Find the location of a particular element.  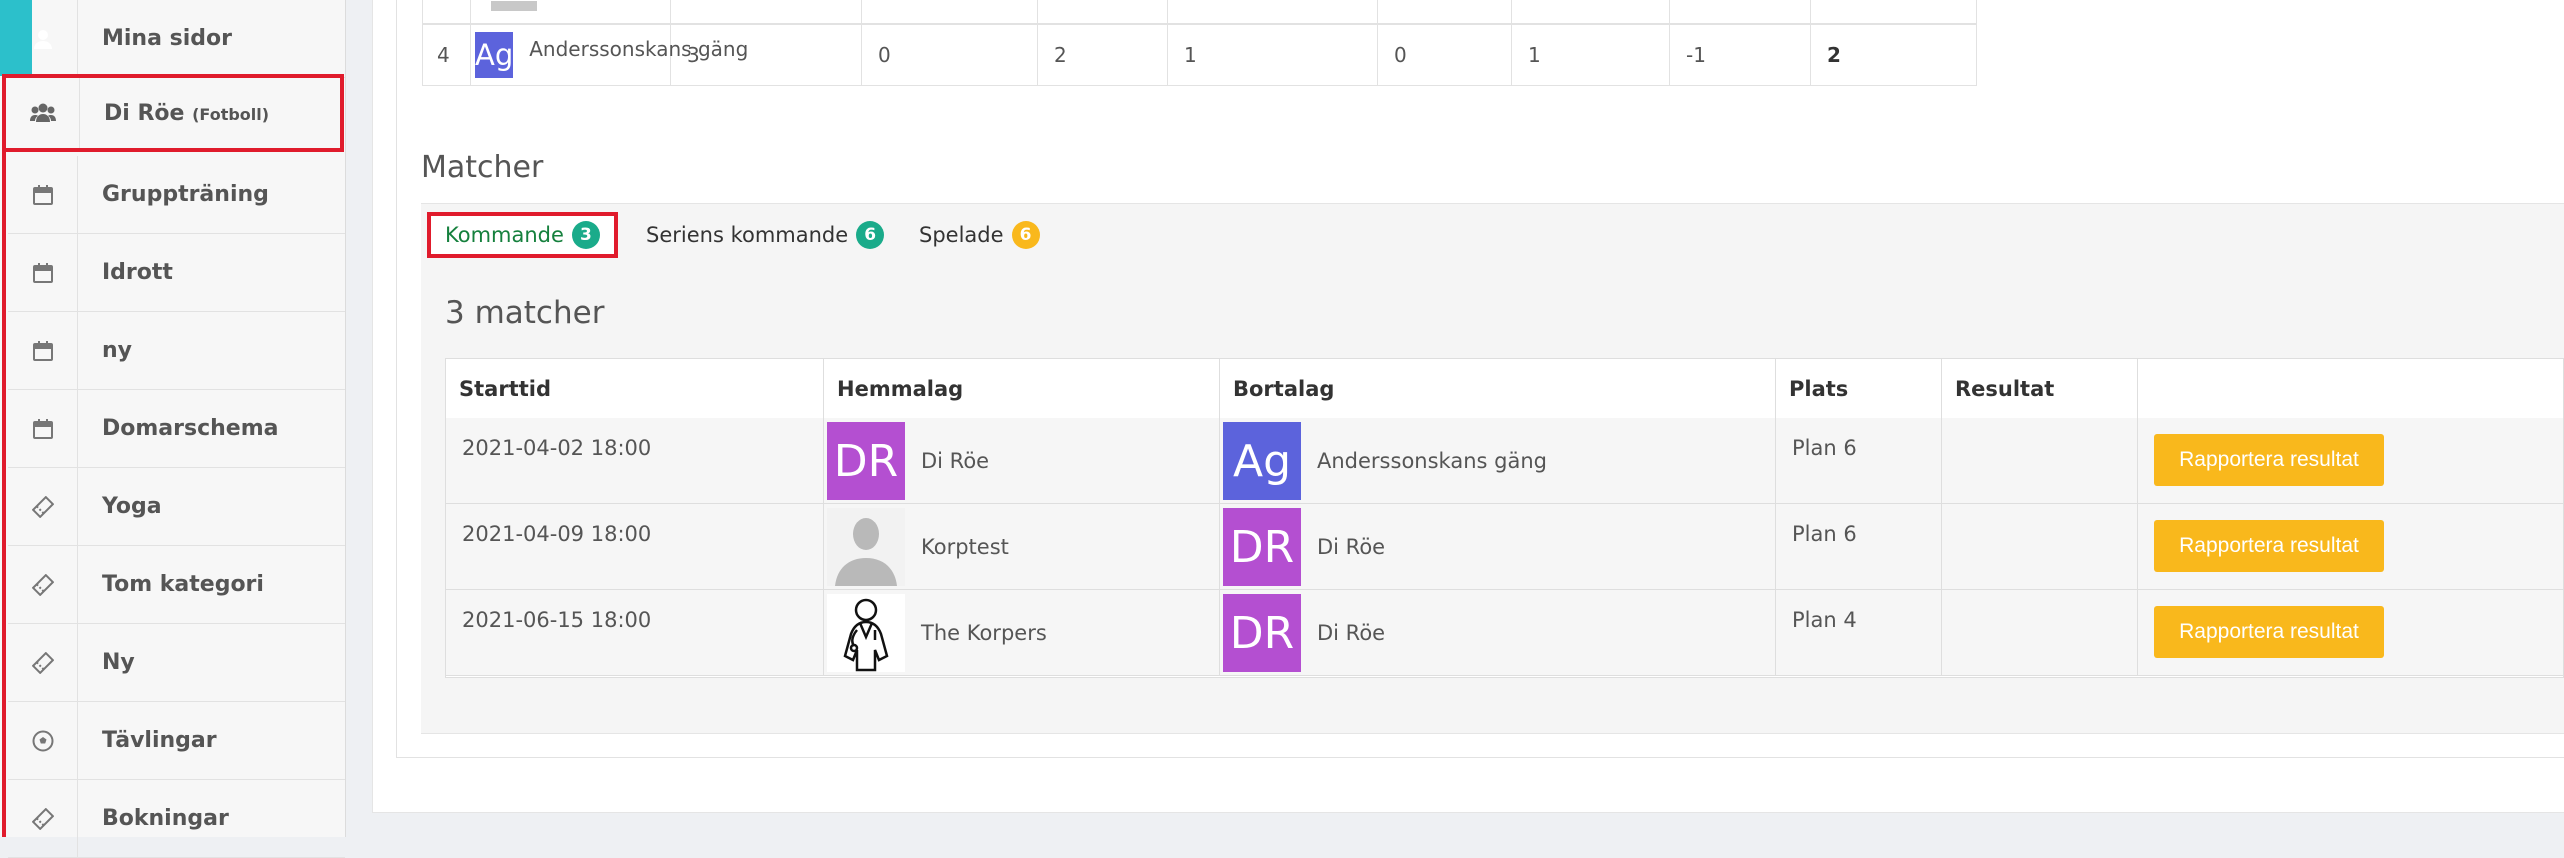

sidebar-item-yoga: Yoga is located at coordinates (176, 507).